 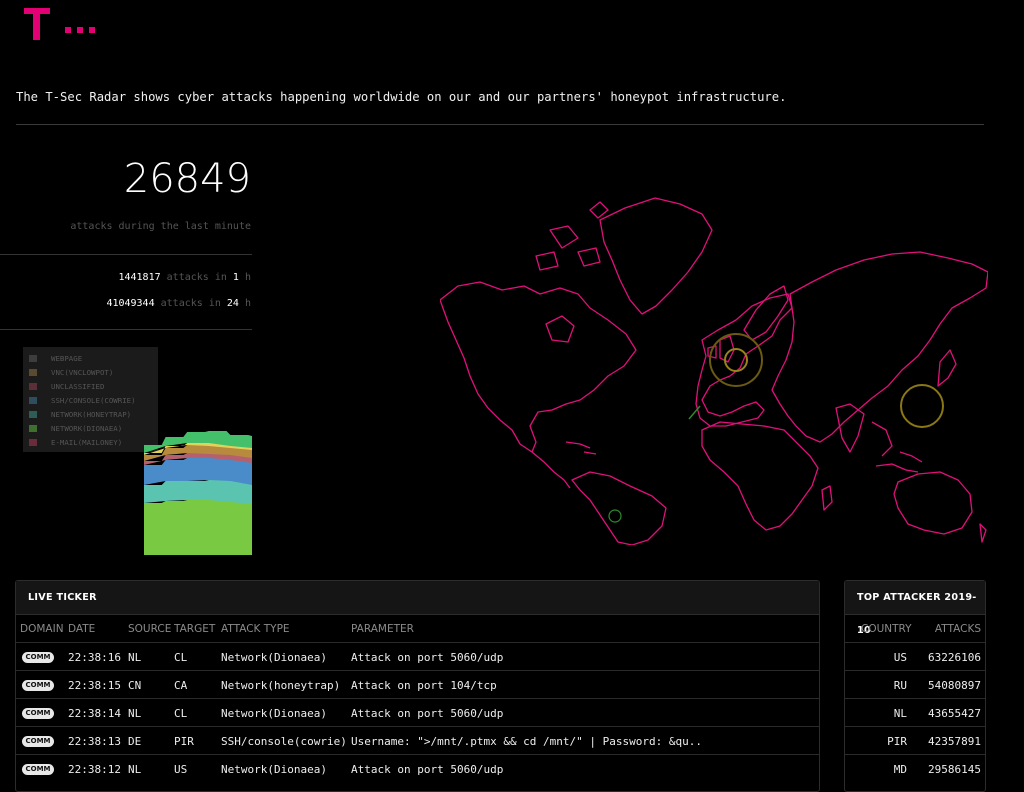 What do you see at coordinates (198, 471) in the screenshot?
I see `area-series-ssh-console-cowrie-` at bounding box center [198, 471].